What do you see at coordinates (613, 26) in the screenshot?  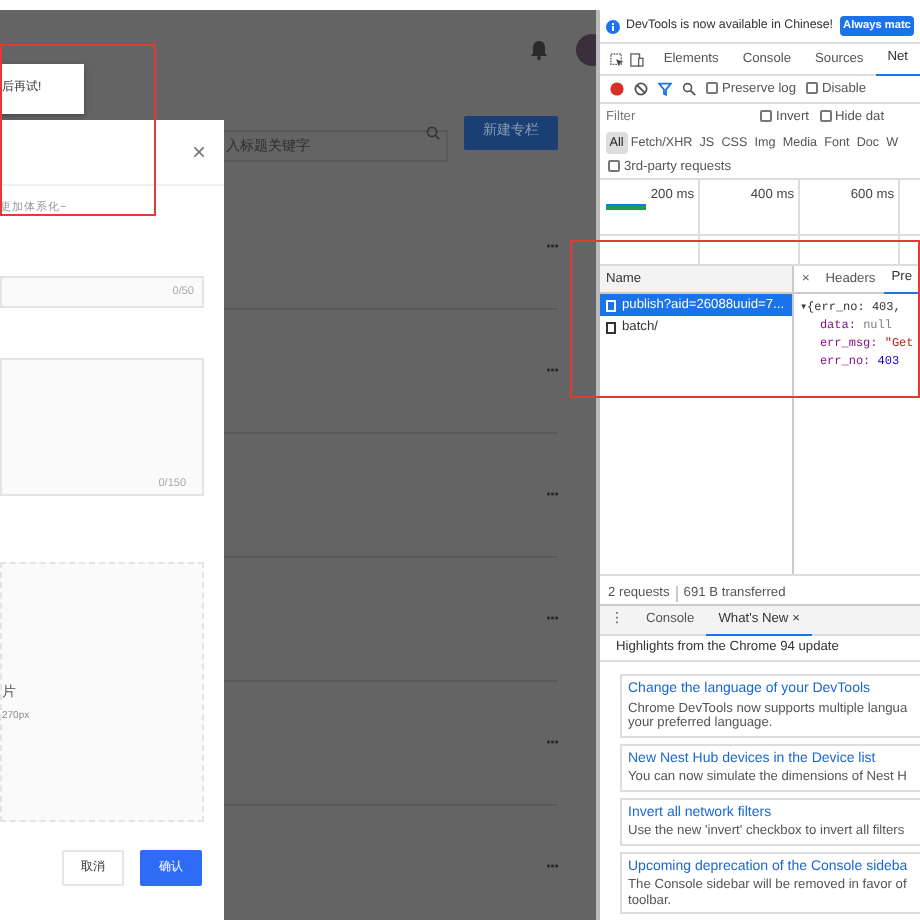 I see `info-icon` at bounding box center [613, 26].